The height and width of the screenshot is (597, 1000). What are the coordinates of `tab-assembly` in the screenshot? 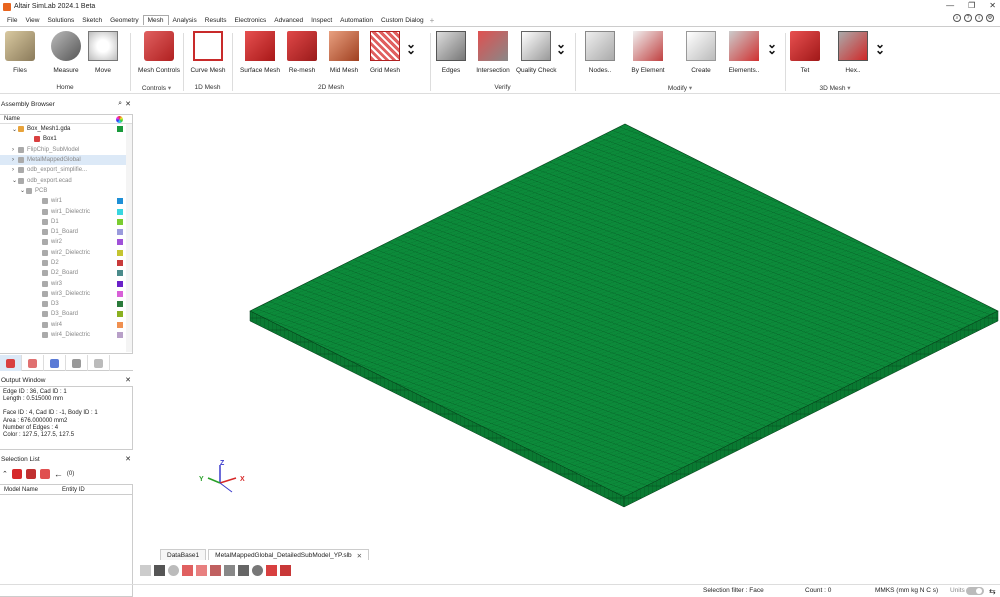 It's located at (11, 363).